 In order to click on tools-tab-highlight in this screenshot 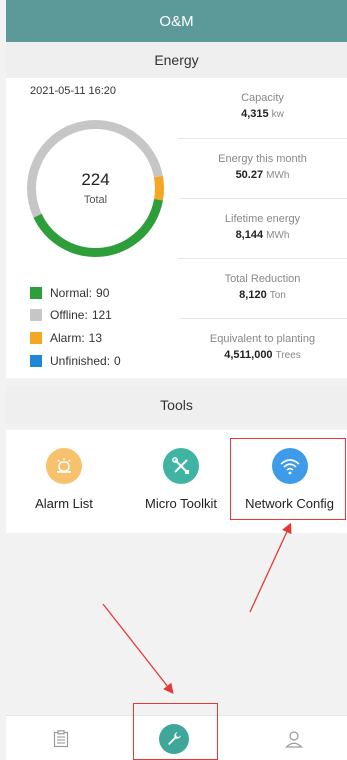, I will do `click(175, 731)`.